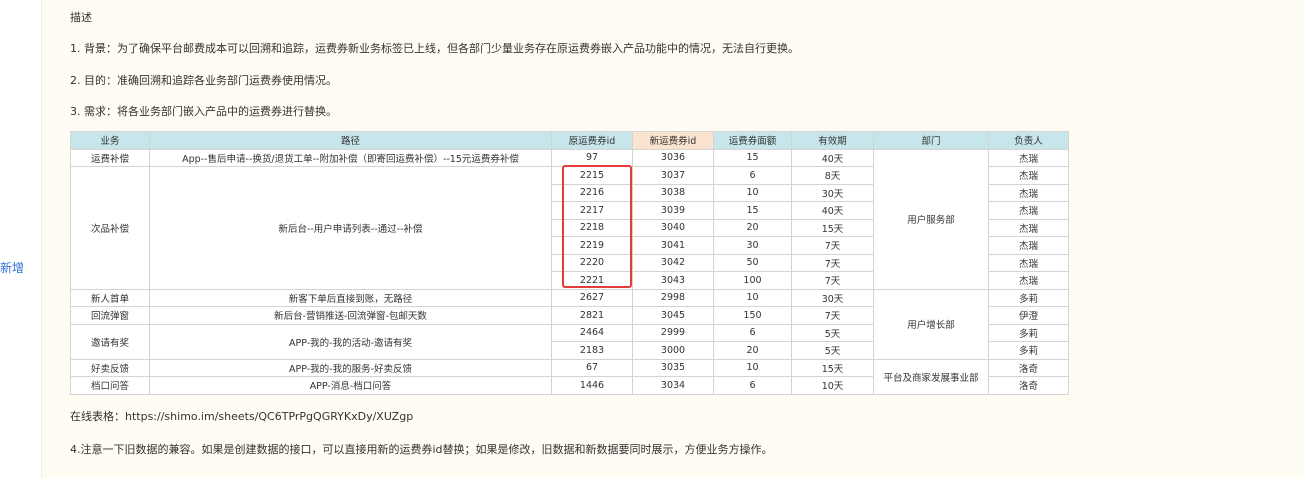 This screenshot has width=1304, height=478. I want to click on new-id-cell: 3039, so click(673, 210).